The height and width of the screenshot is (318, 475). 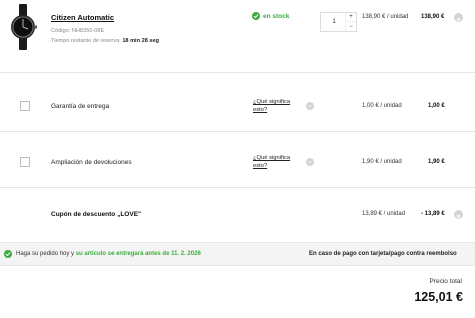 I want to click on total-price-label: Precio total, so click(x=445, y=281).